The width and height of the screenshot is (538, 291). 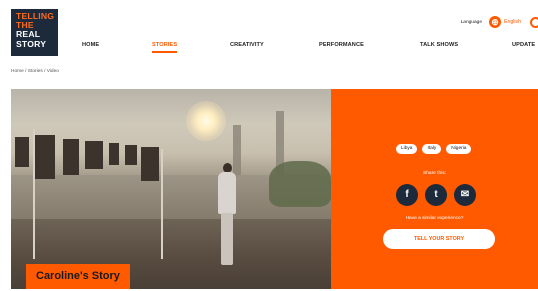 What do you see at coordinates (436, 195) in the screenshot?
I see `twitter-icon: t` at bounding box center [436, 195].